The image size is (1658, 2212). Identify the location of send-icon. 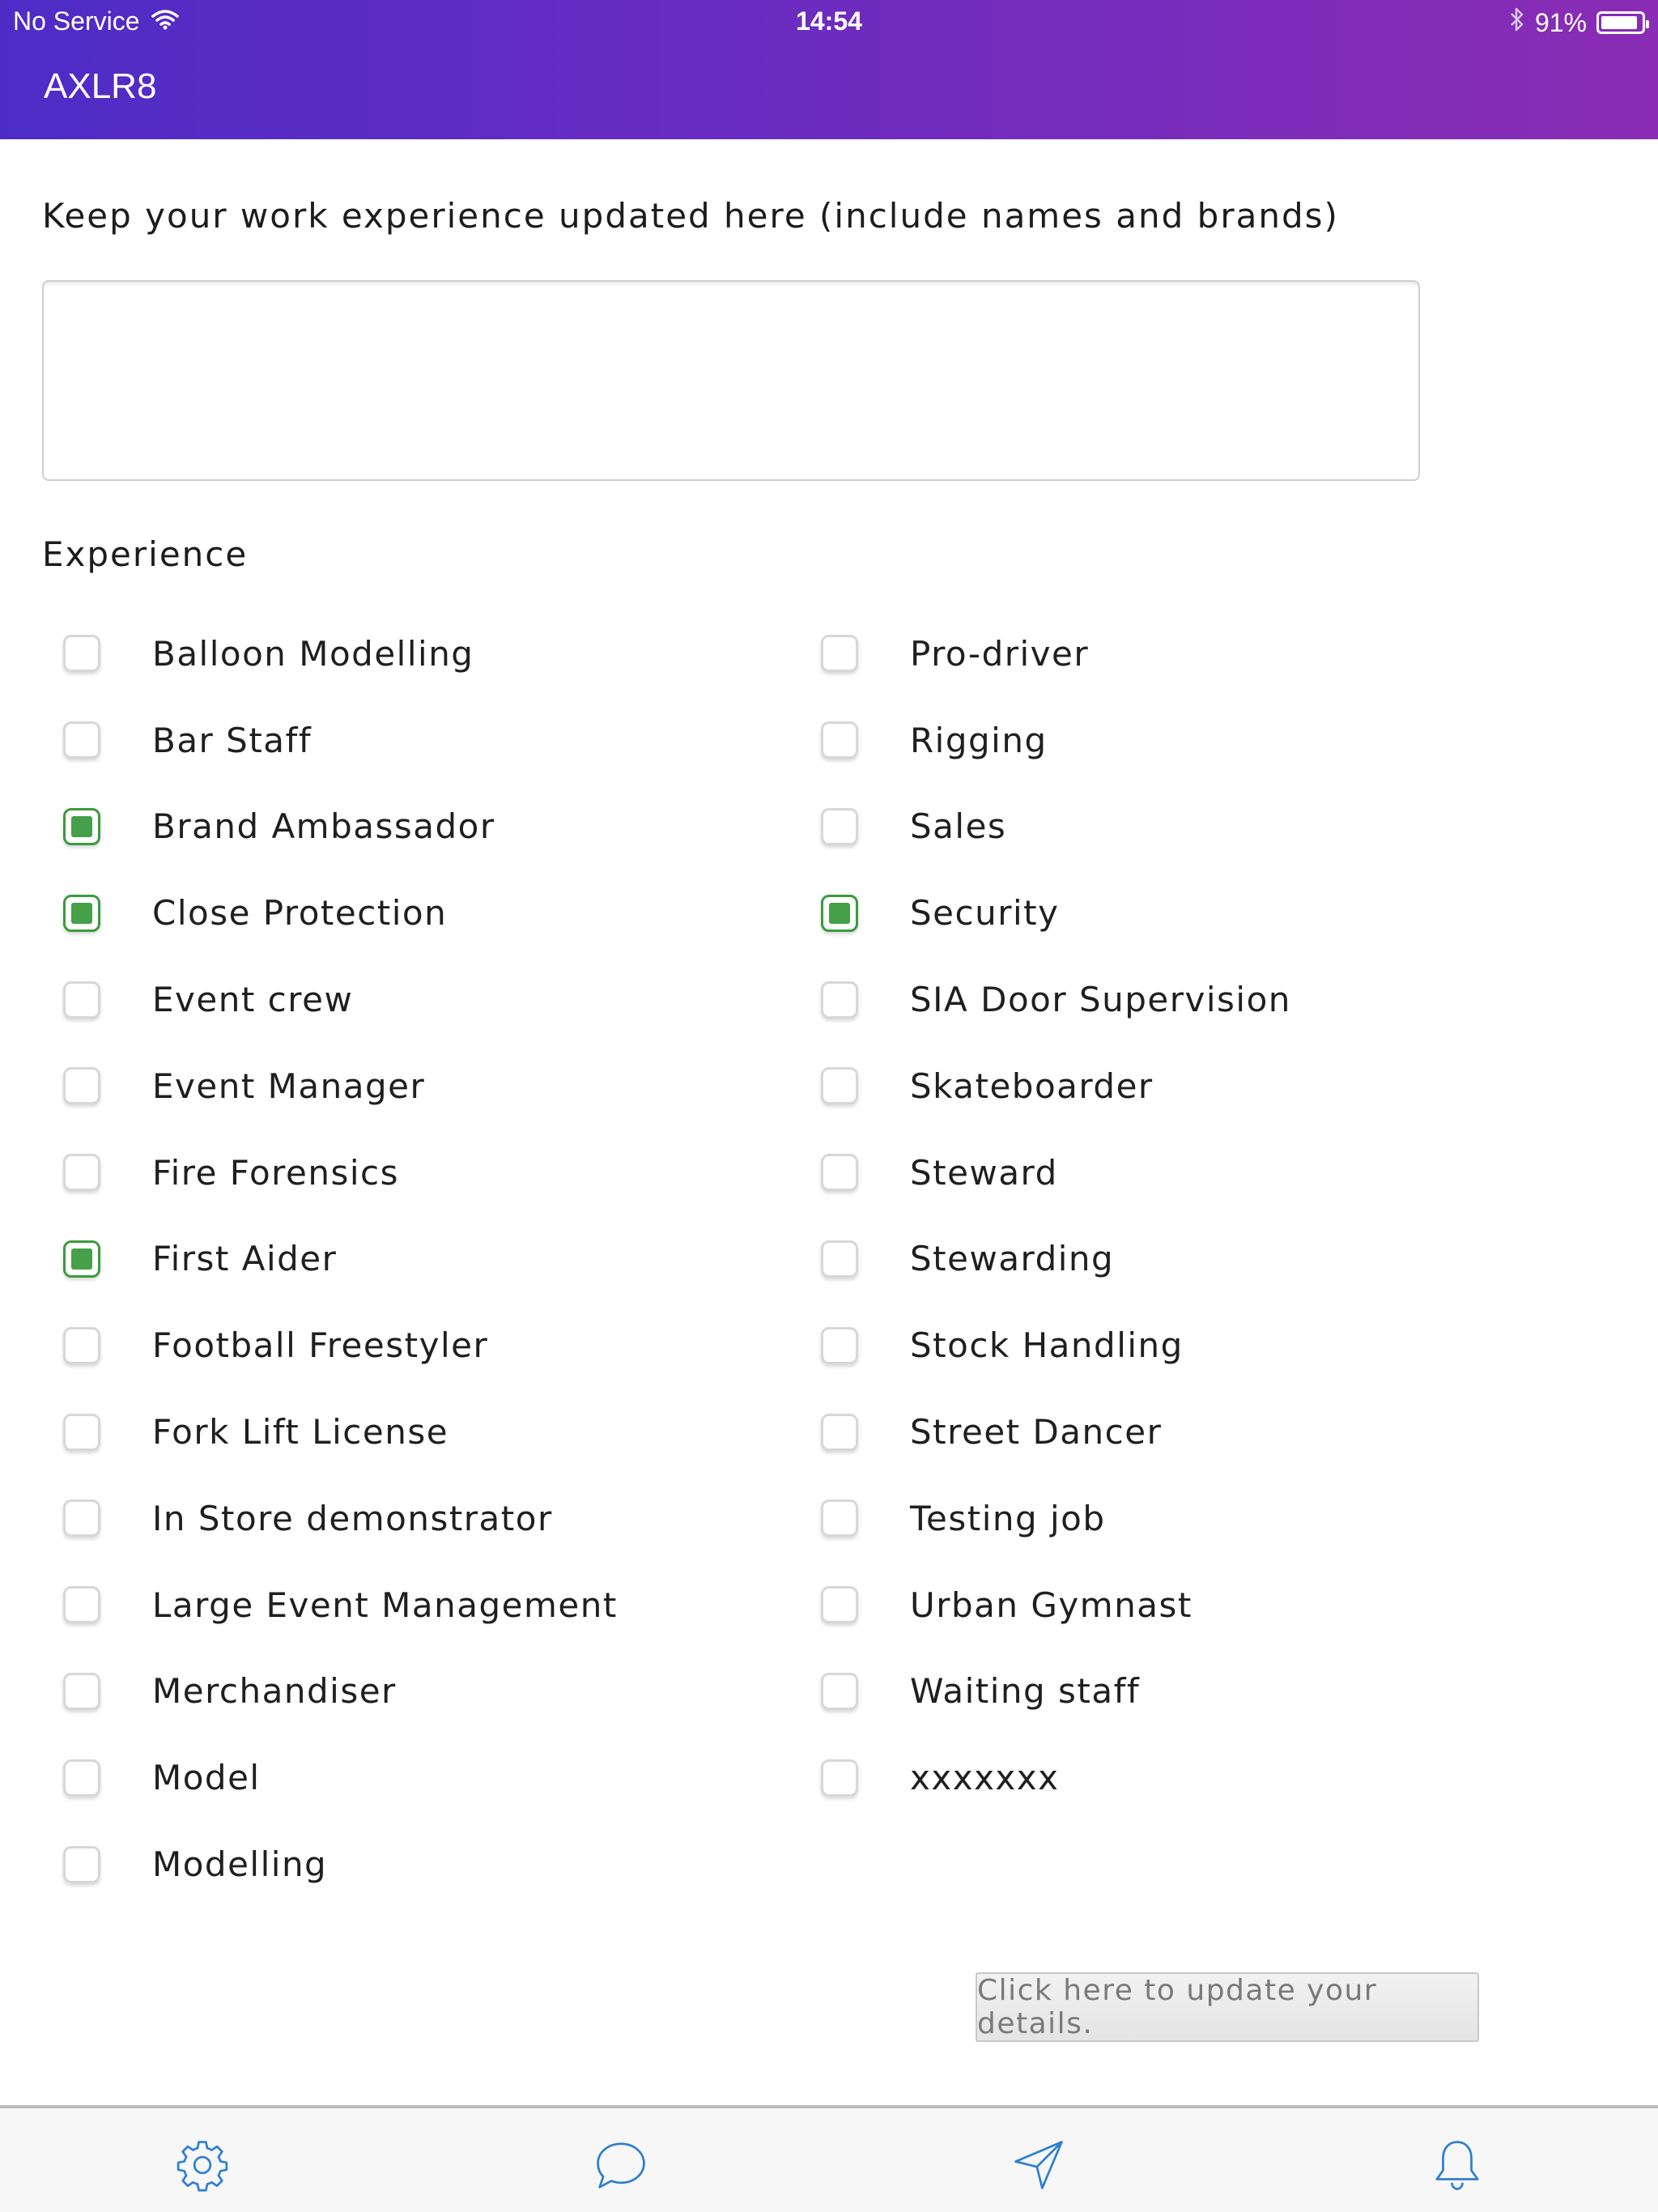
(1038, 2165).